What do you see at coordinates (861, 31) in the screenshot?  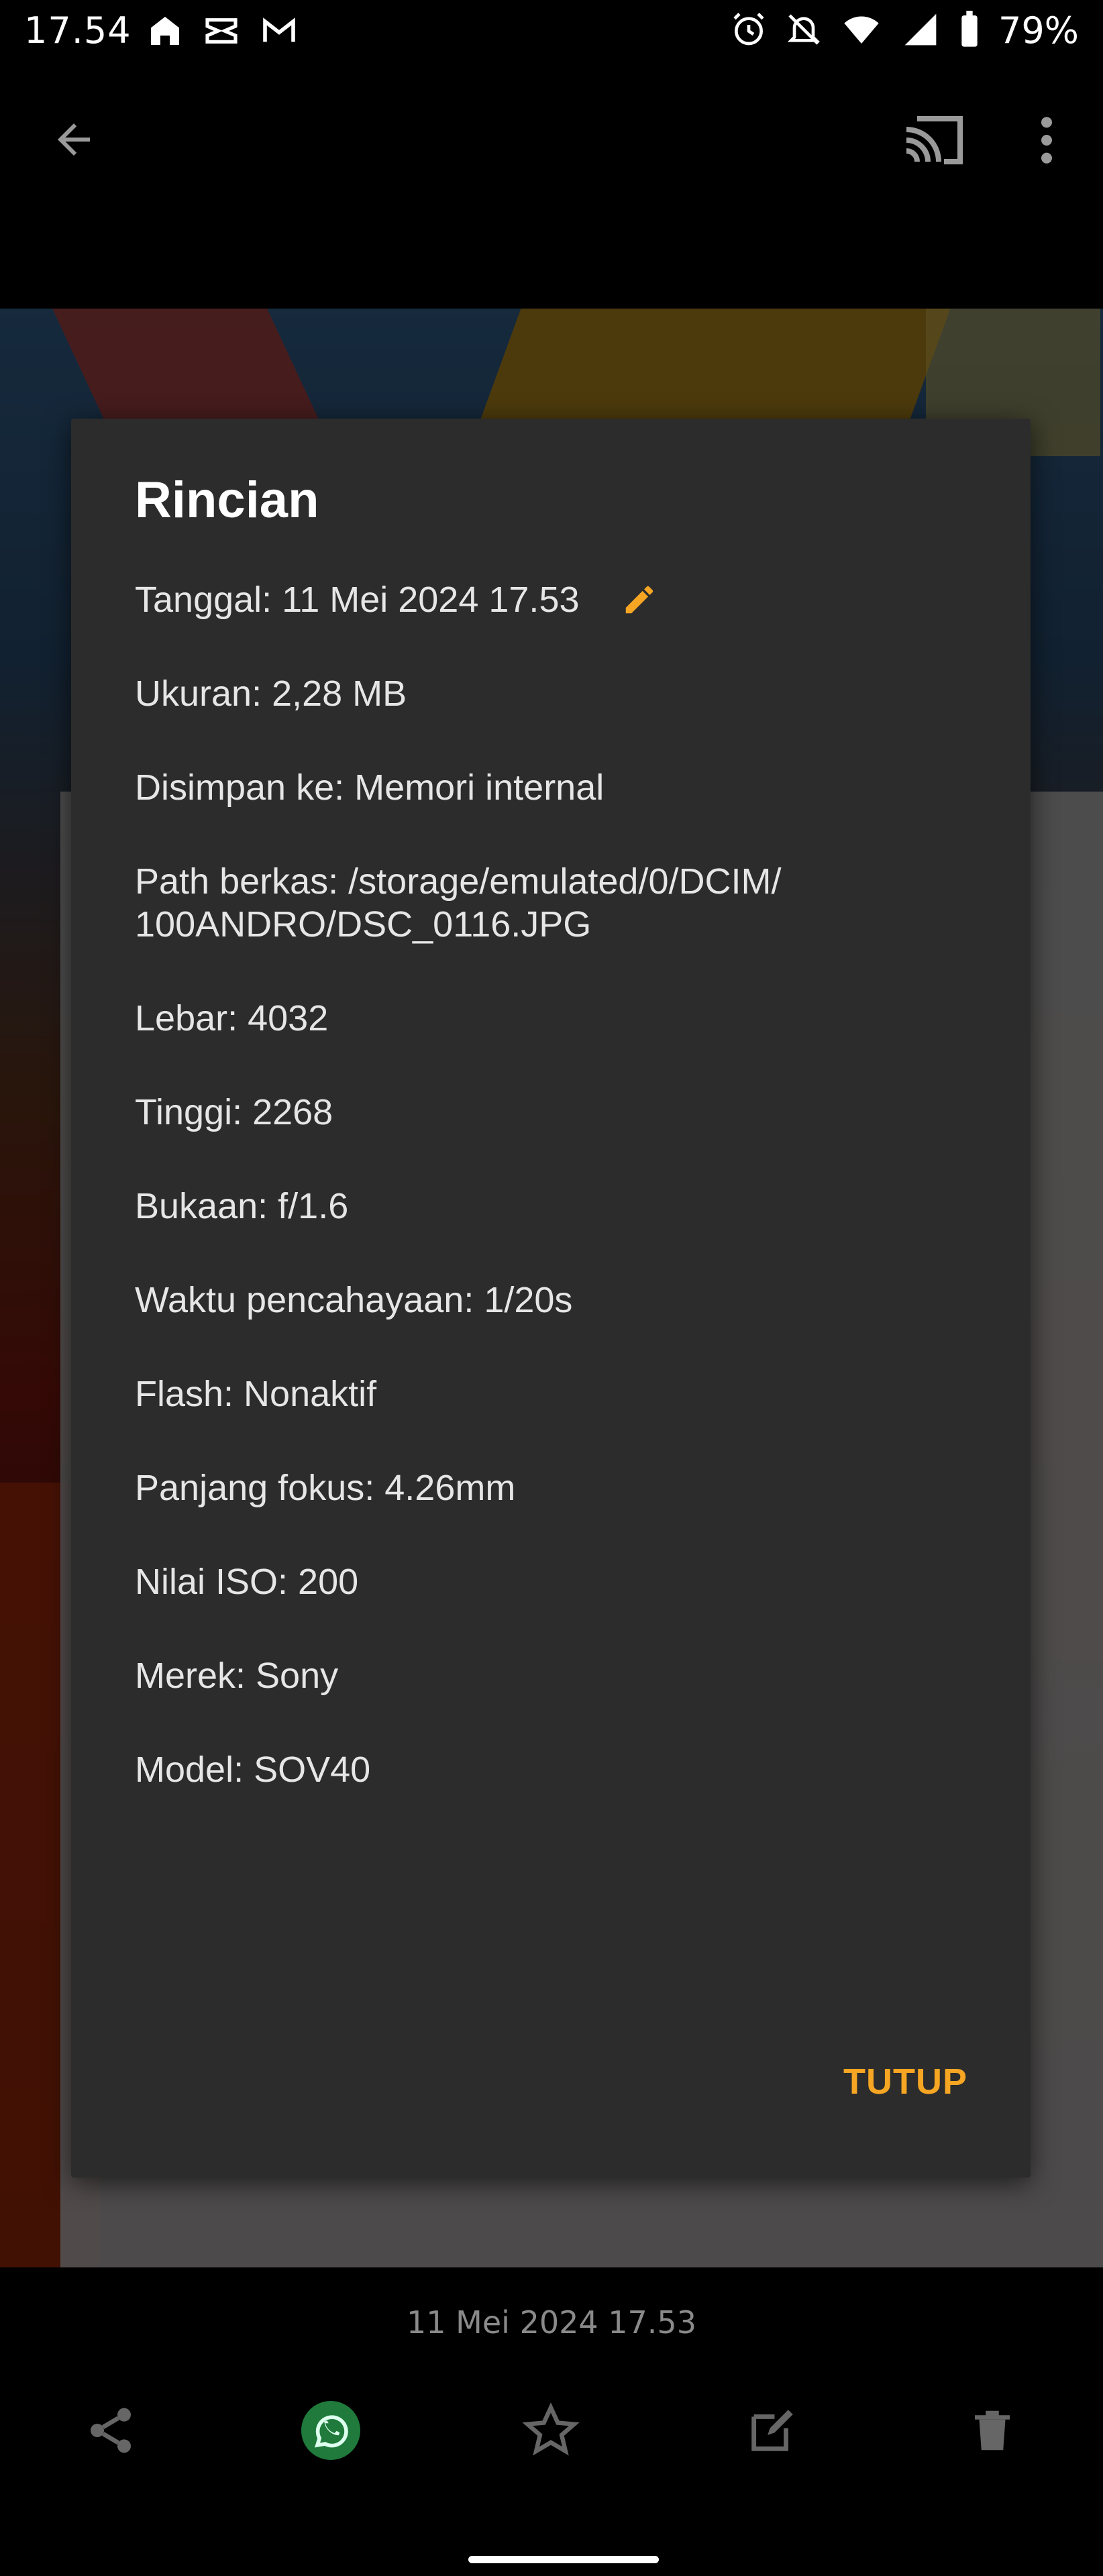 I see `wifi-icon` at bounding box center [861, 31].